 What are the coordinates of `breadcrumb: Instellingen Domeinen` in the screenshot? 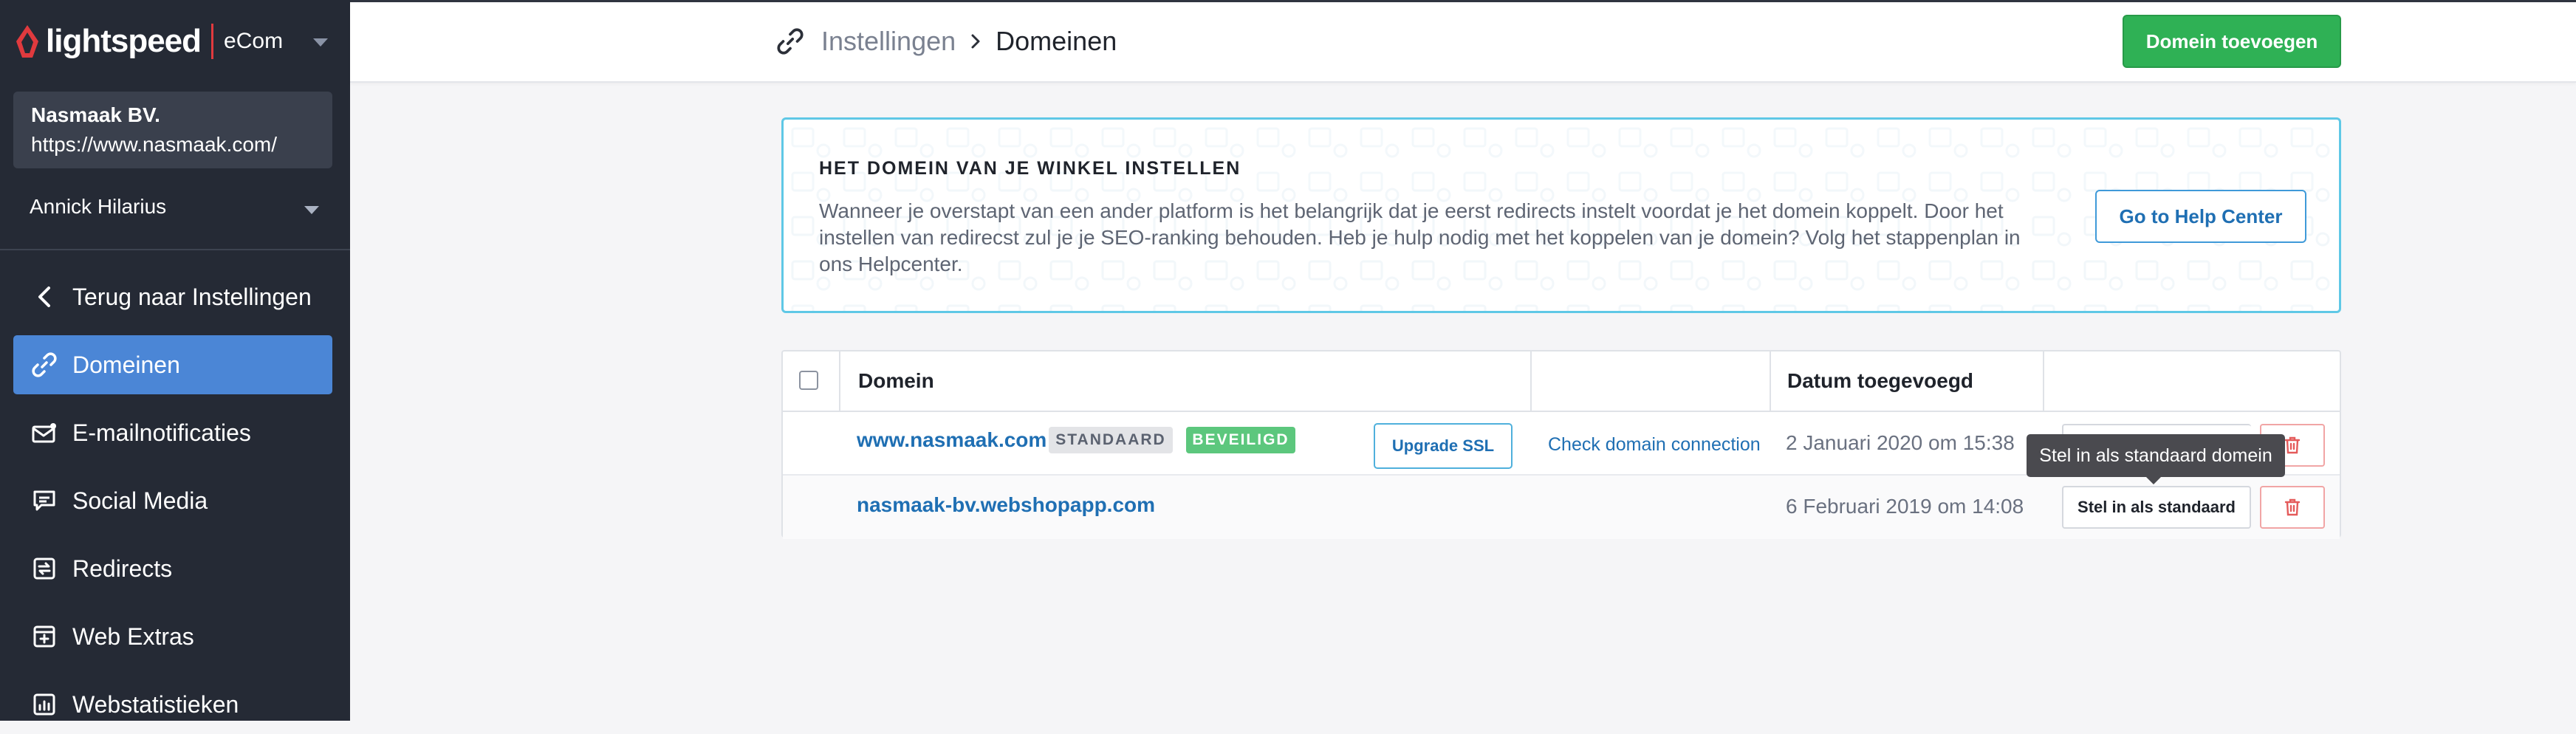 It's located at (947, 41).